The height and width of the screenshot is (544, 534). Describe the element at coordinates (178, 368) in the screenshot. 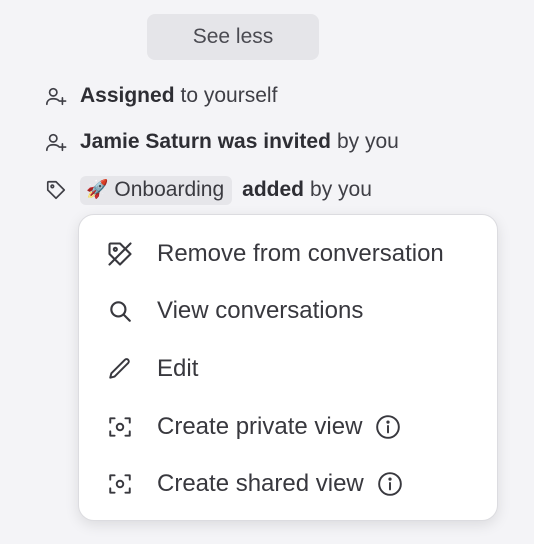

I see `menu-item-label: Edit` at that location.